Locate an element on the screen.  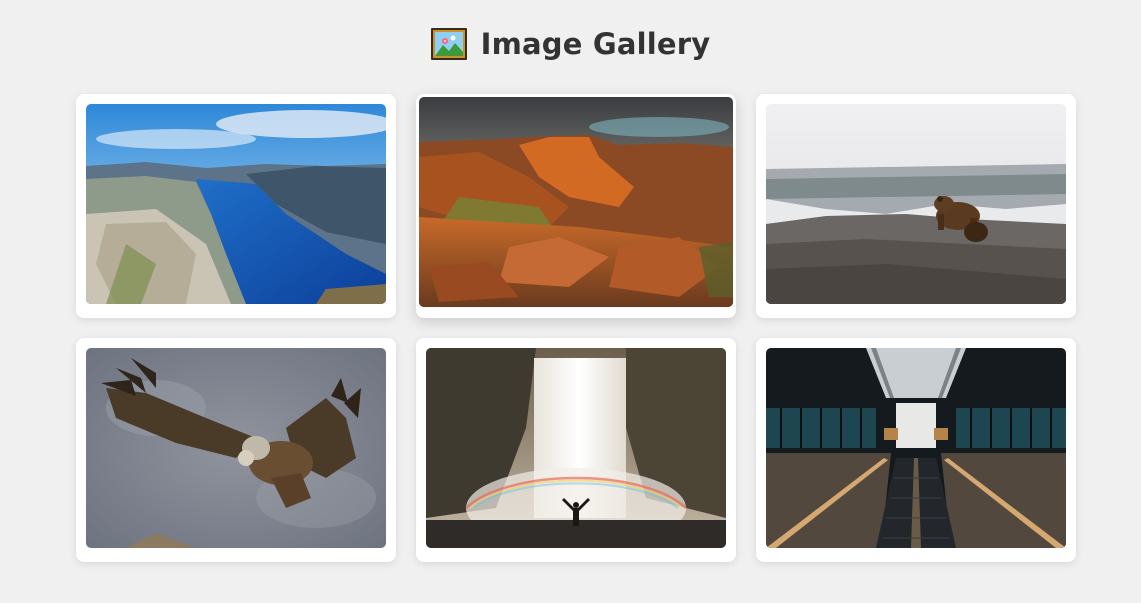
bear-photo is located at coordinates (916, 204).